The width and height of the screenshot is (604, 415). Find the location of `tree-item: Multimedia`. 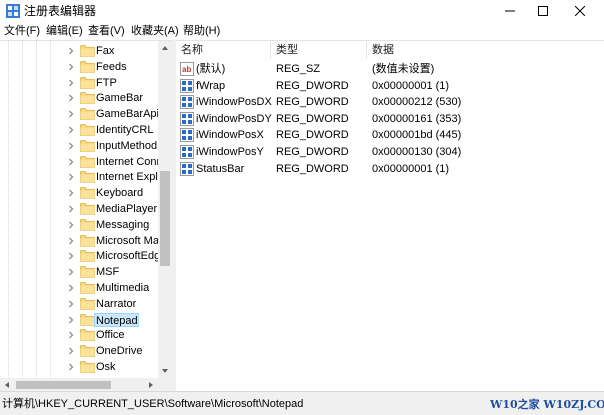

tree-item: Multimedia is located at coordinates (79, 288).